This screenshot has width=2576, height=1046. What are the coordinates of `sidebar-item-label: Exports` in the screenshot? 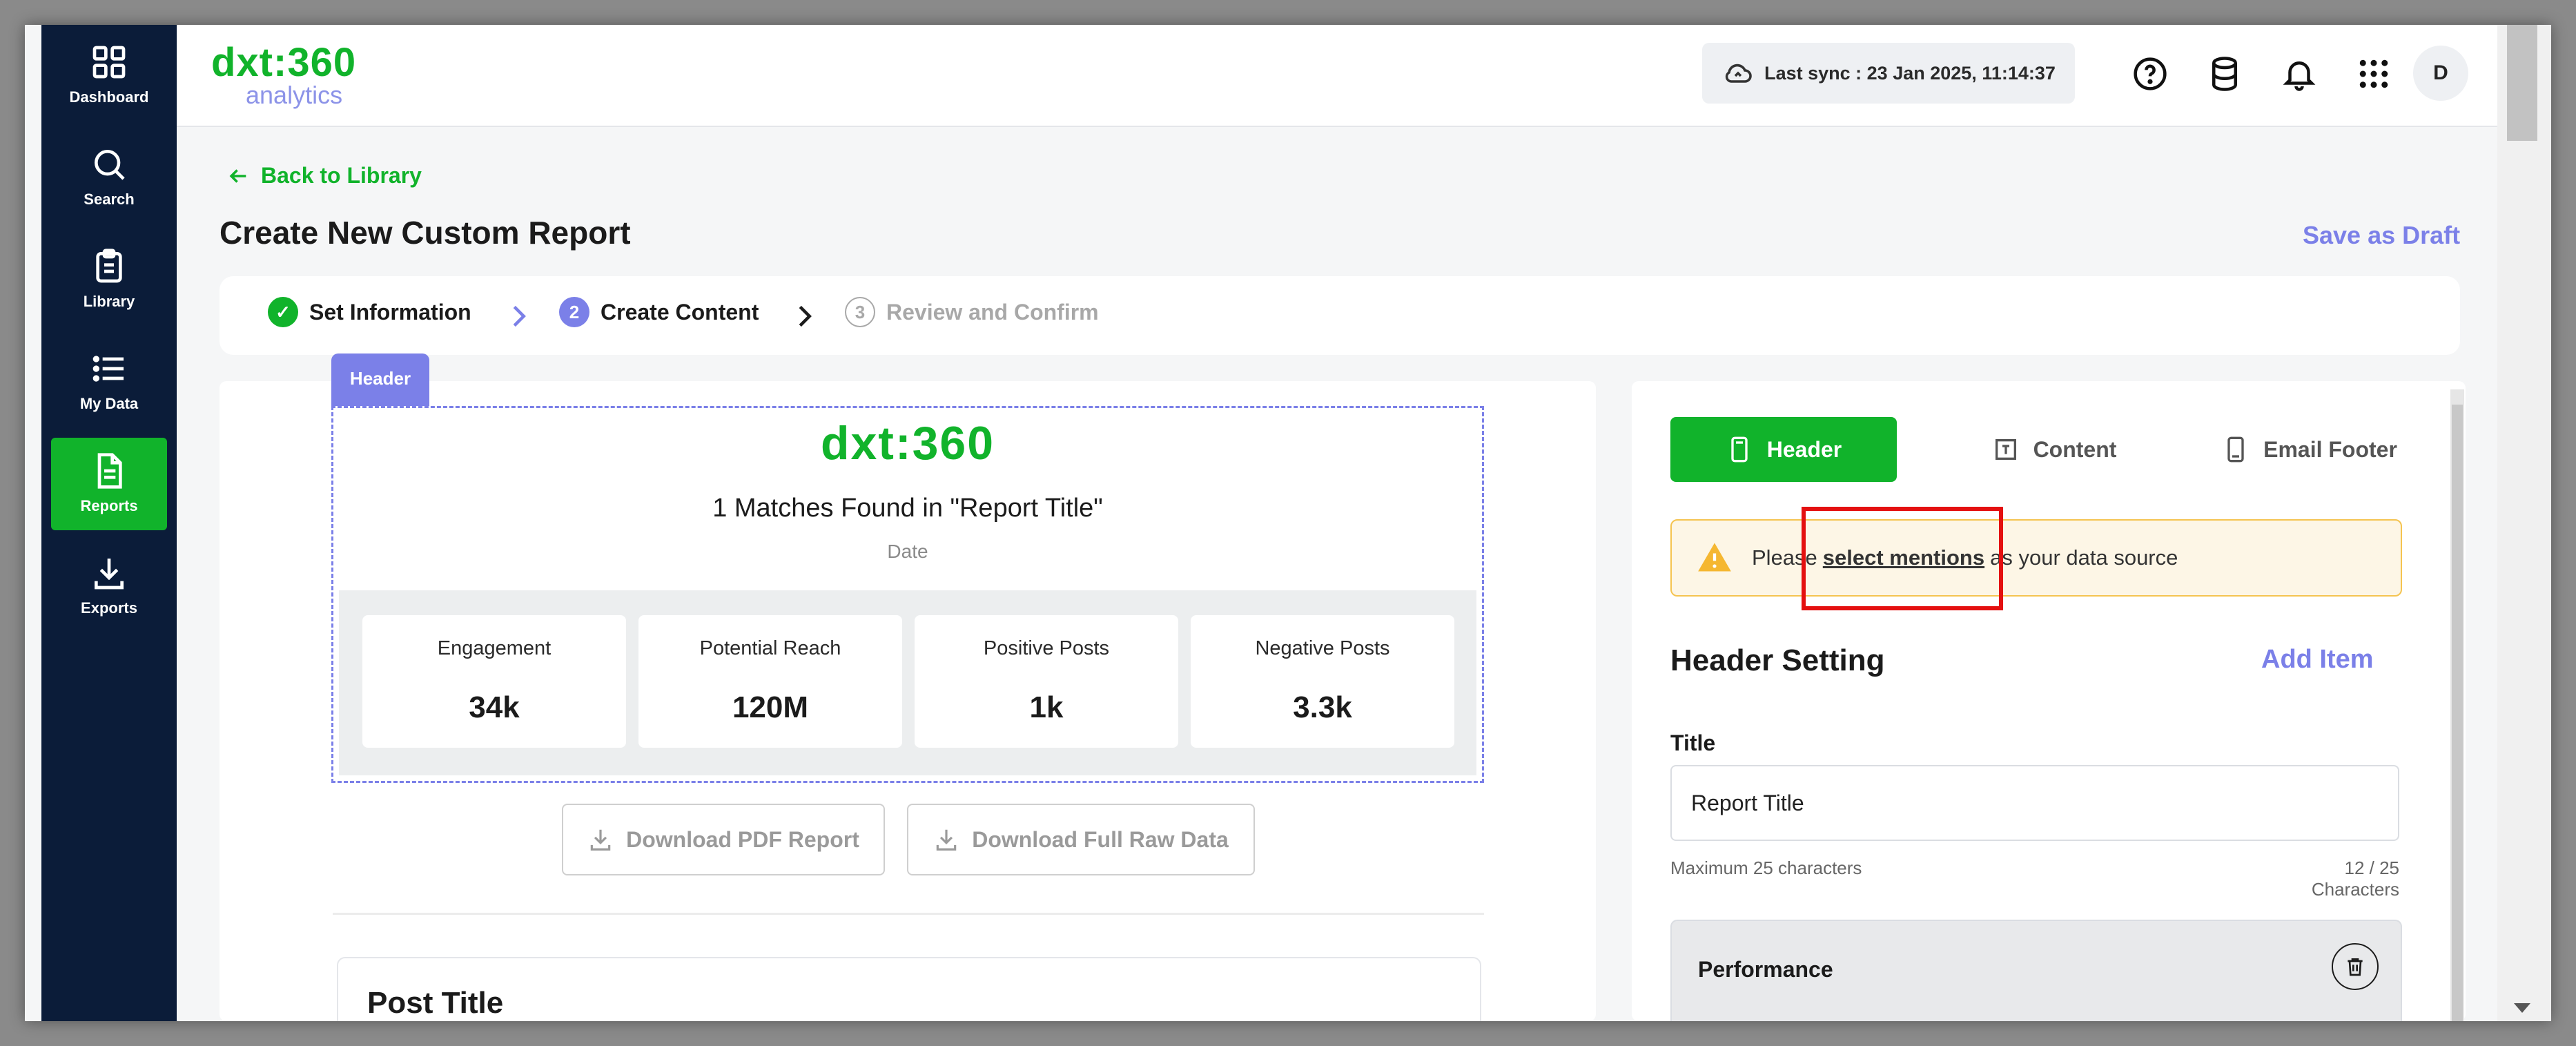 It's located at (109, 608).